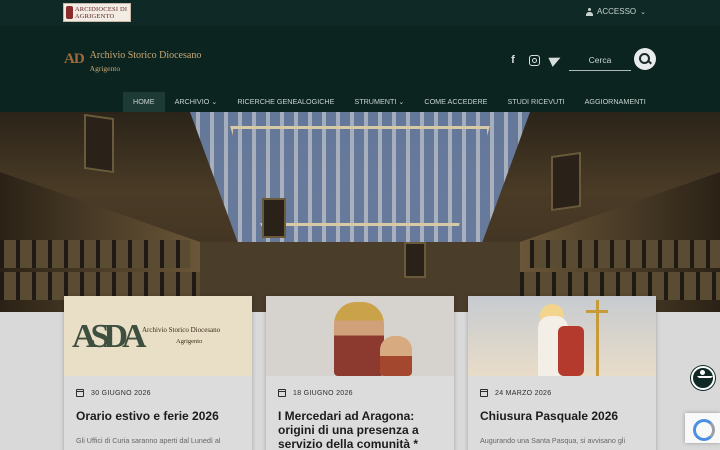 The height and width of the screenshot is (450, 720). What do you see at coordinates (702, 428) in the screenshot?
I see `recaptcha-icon` at bounding box center [702, 428].